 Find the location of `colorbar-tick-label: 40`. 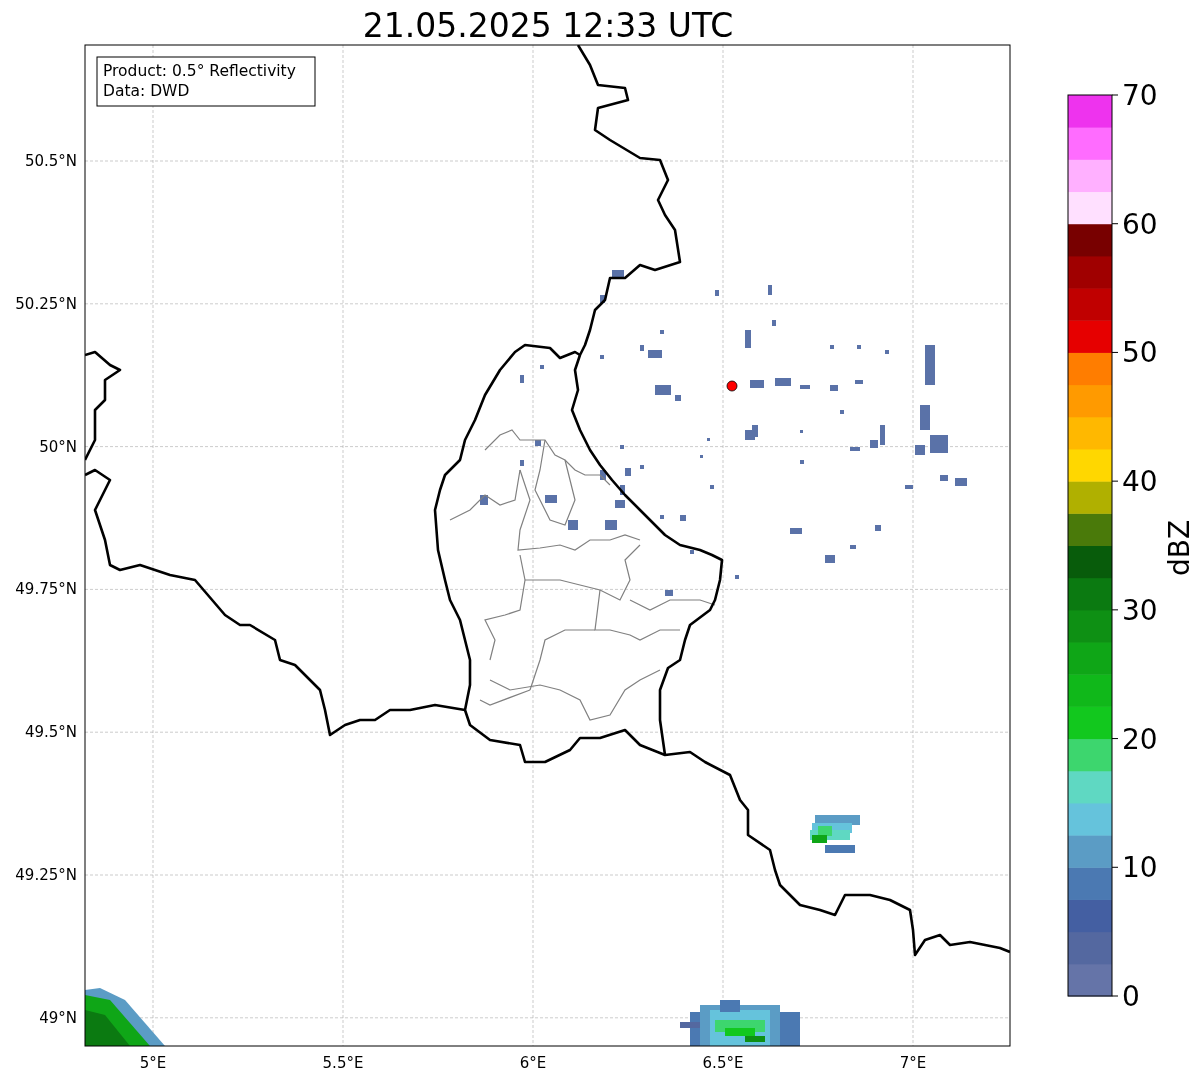

colorbar-tick-label: 40 is located at coordinates (1140, 482).